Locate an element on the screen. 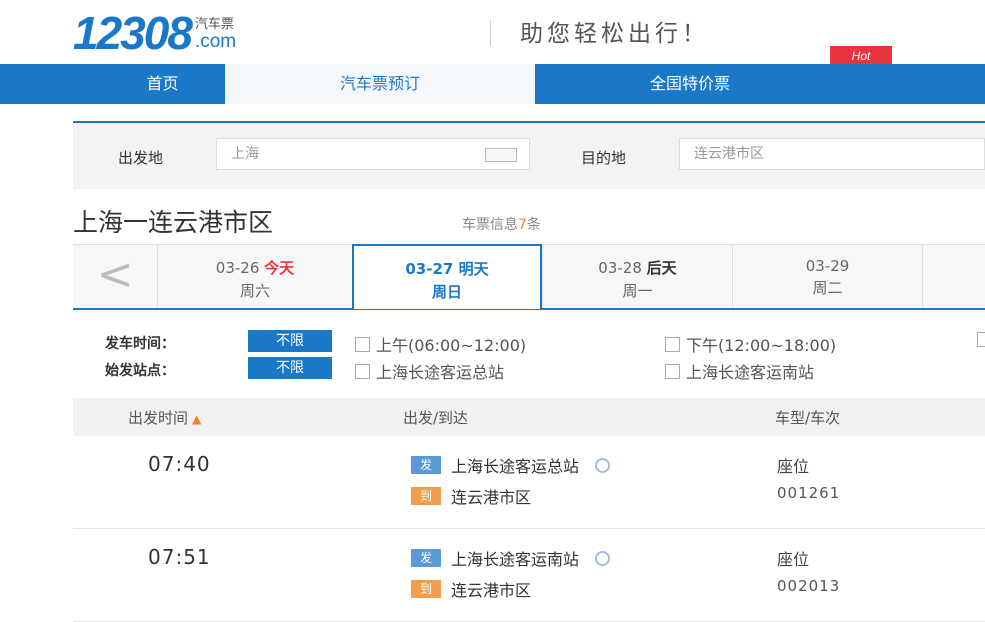 The image size is (985, 622). logo-wordmark: 12308 is located at coordinates (133, 33).